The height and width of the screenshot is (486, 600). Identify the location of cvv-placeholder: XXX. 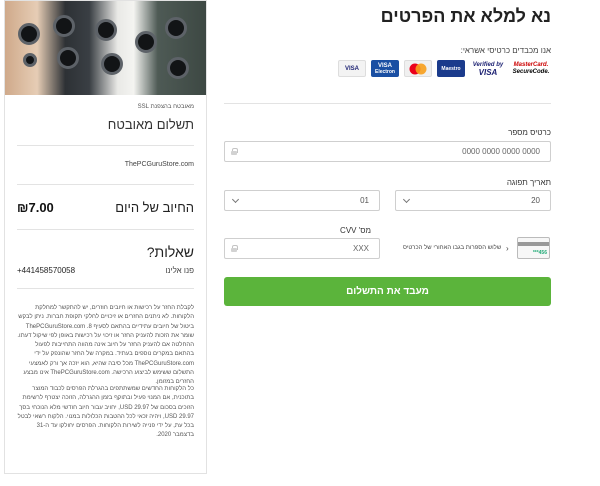
(360, 248).